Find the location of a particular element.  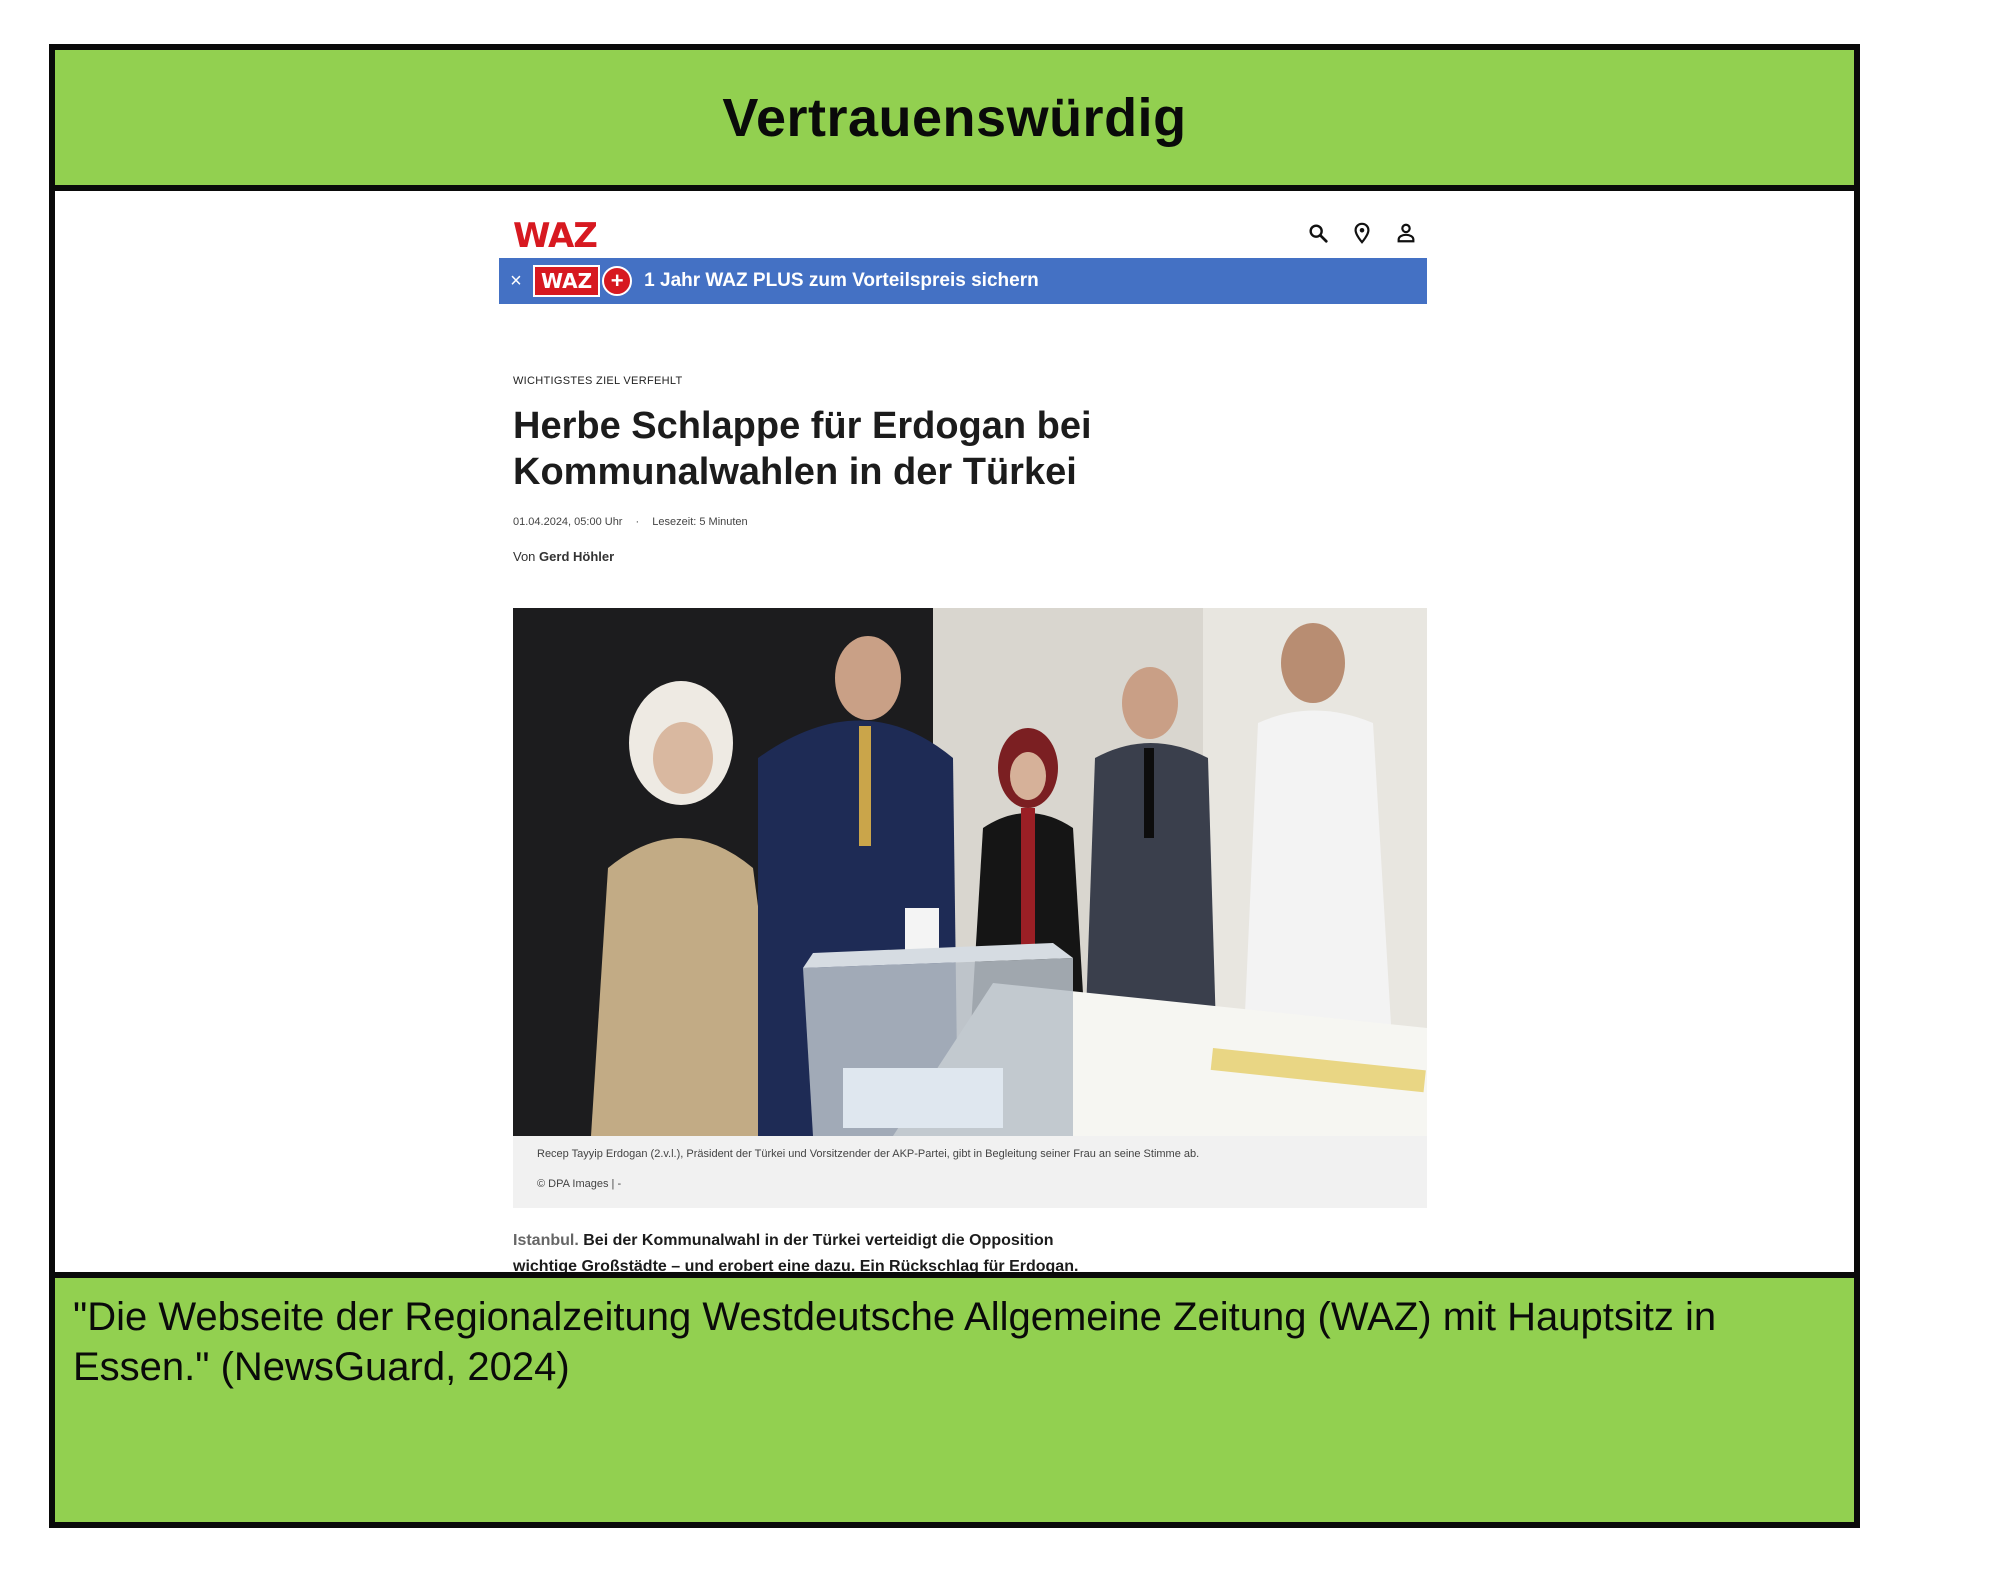

waz-logo: WAZ is located at coordinates (555, 236).